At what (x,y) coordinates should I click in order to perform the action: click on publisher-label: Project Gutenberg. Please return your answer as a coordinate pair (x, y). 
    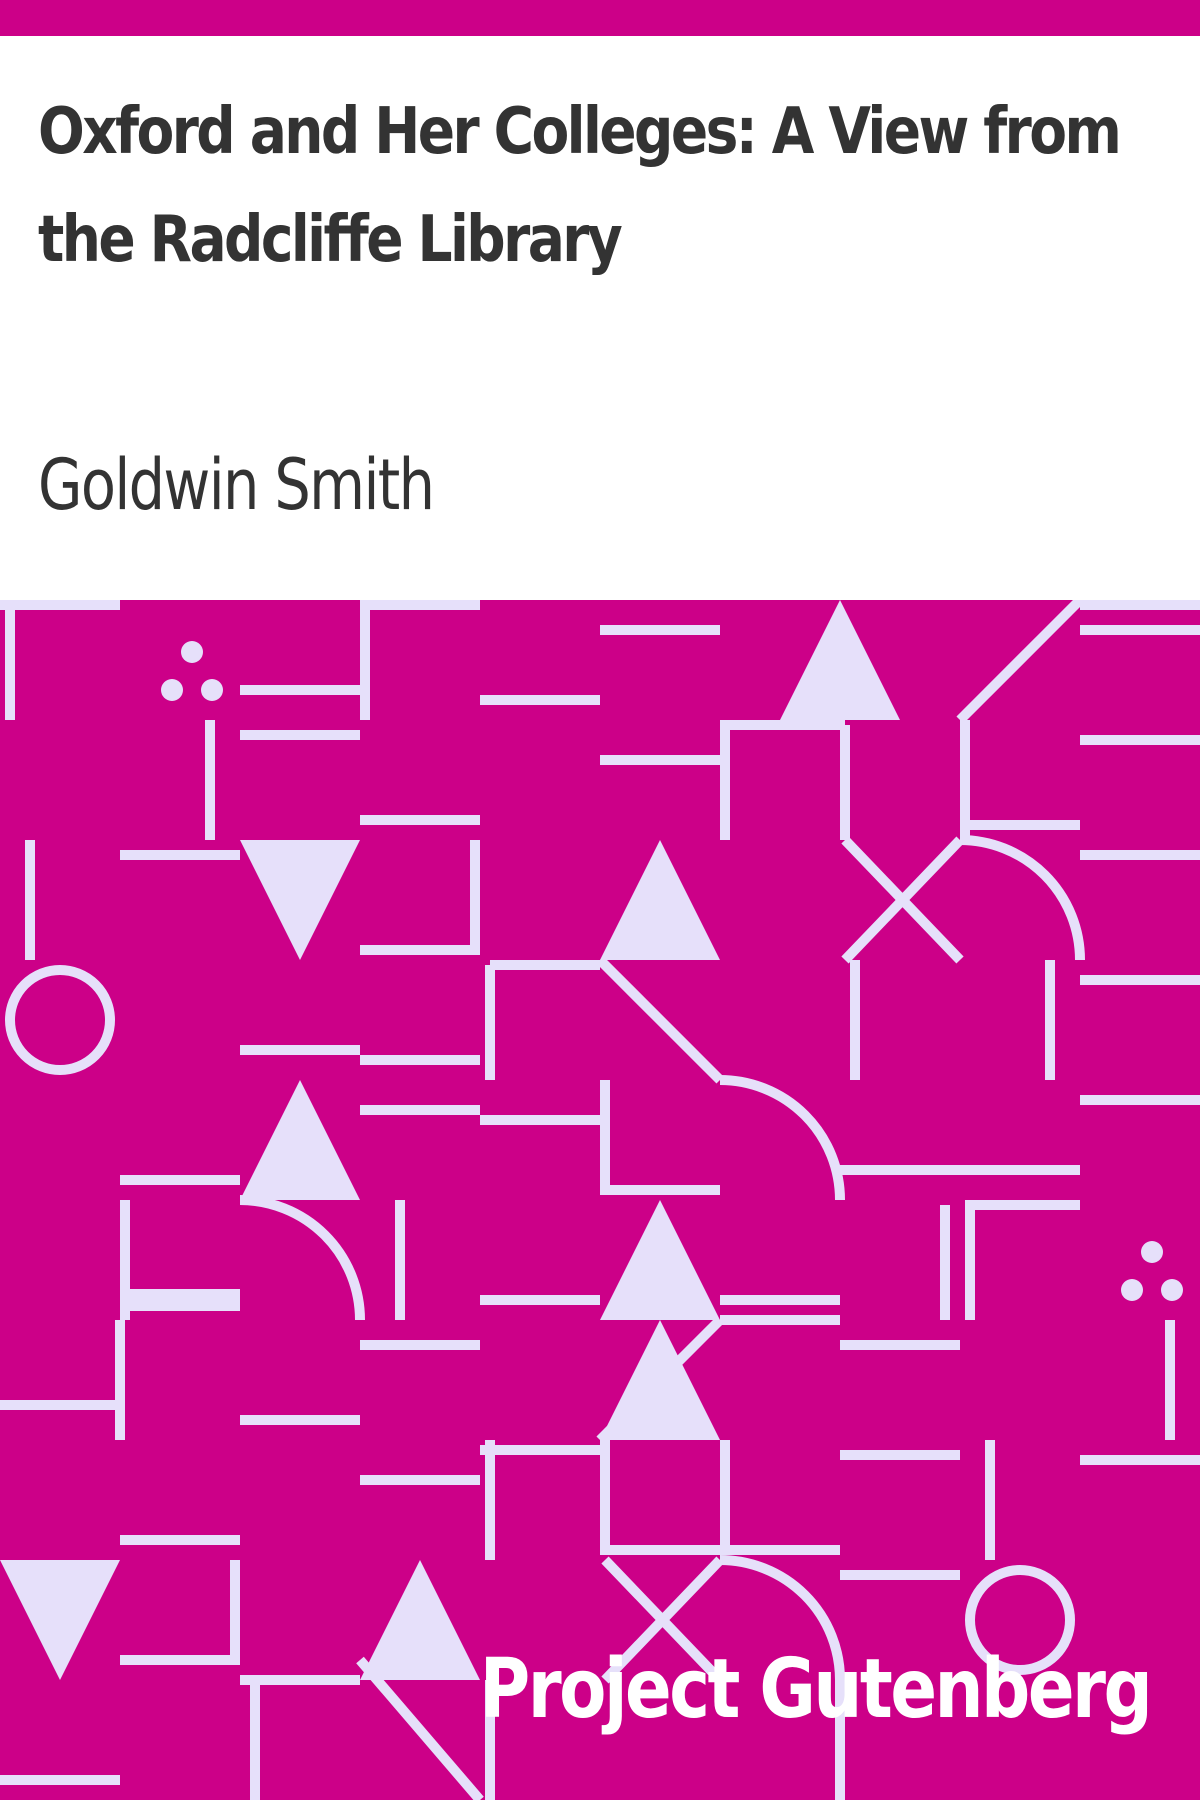
    Looking at the image, I should click on (815, 1689).